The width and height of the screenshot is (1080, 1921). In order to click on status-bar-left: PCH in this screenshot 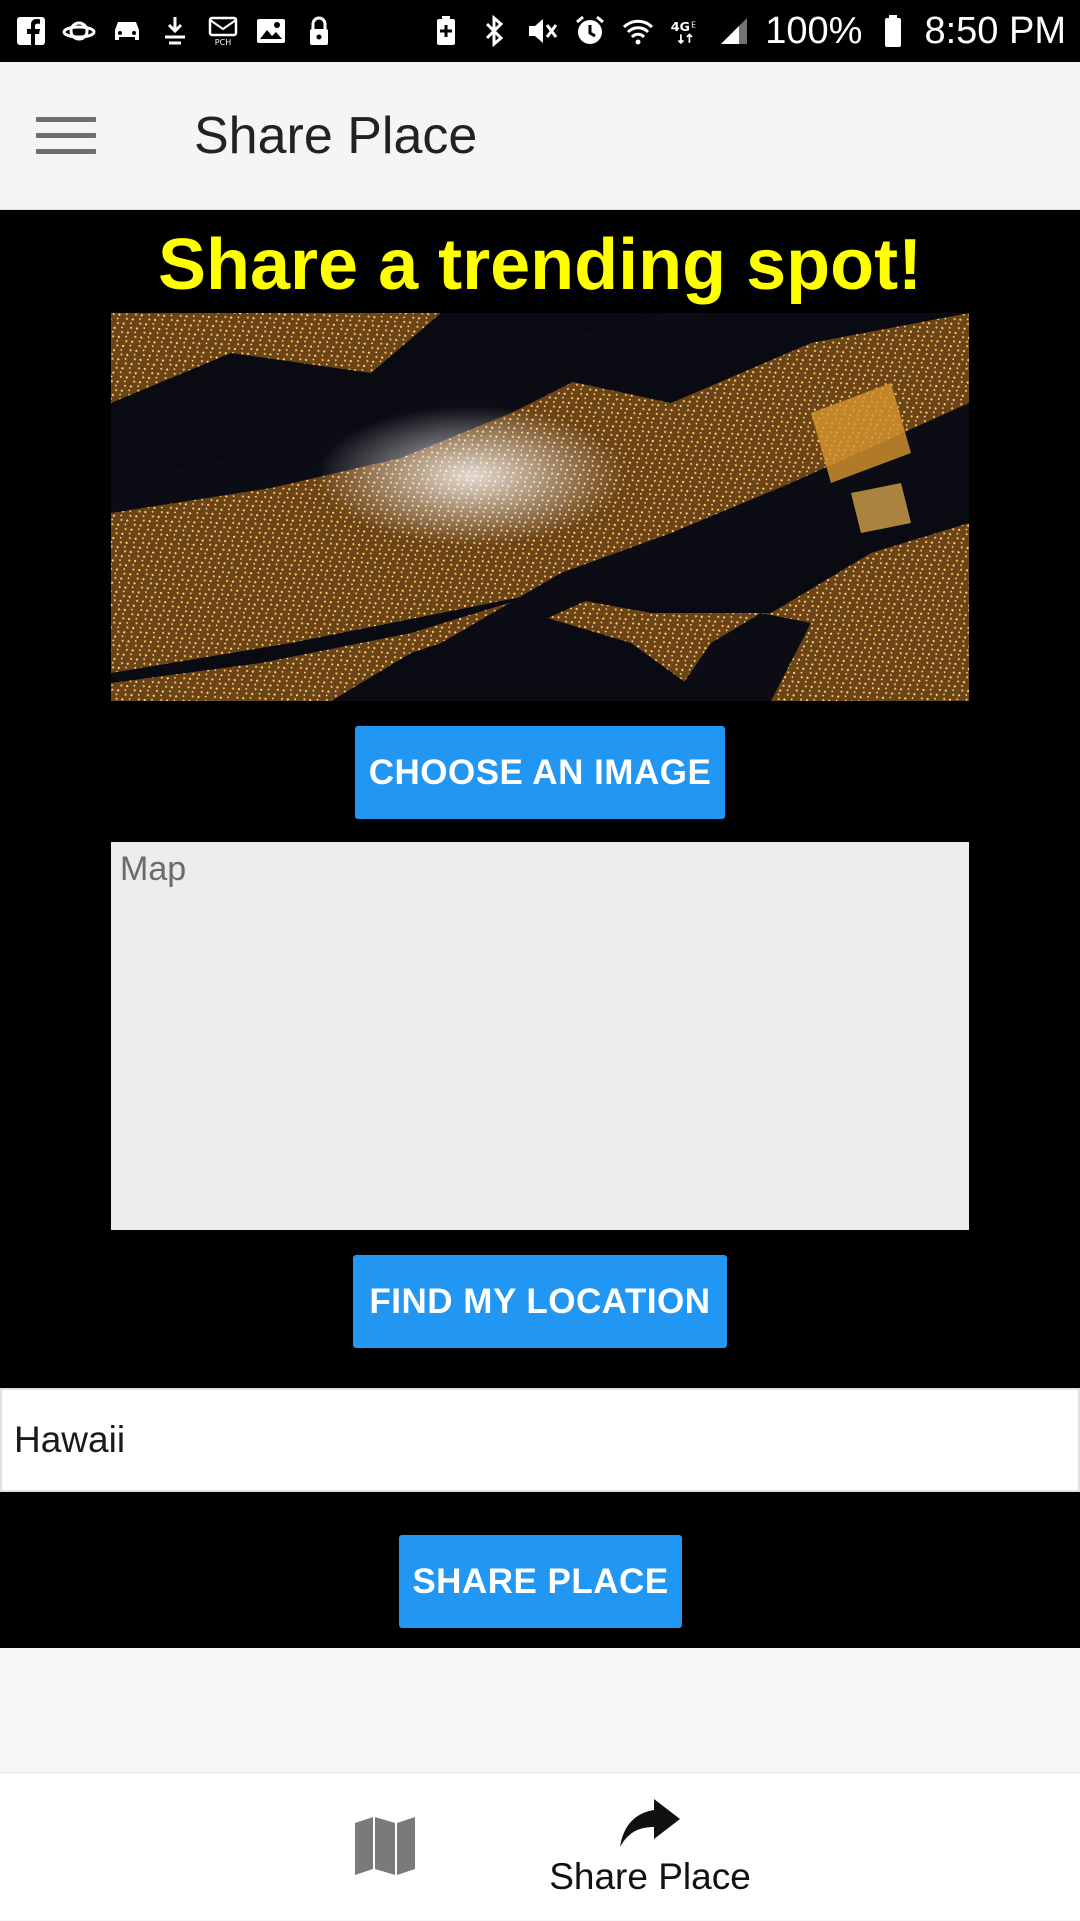, I will do `click(175, 31)`.